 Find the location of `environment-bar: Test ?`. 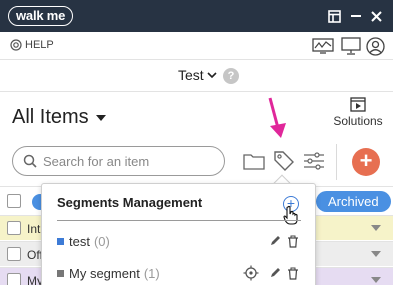

environment-bar: Test ? is located at coordinates (196, 76).